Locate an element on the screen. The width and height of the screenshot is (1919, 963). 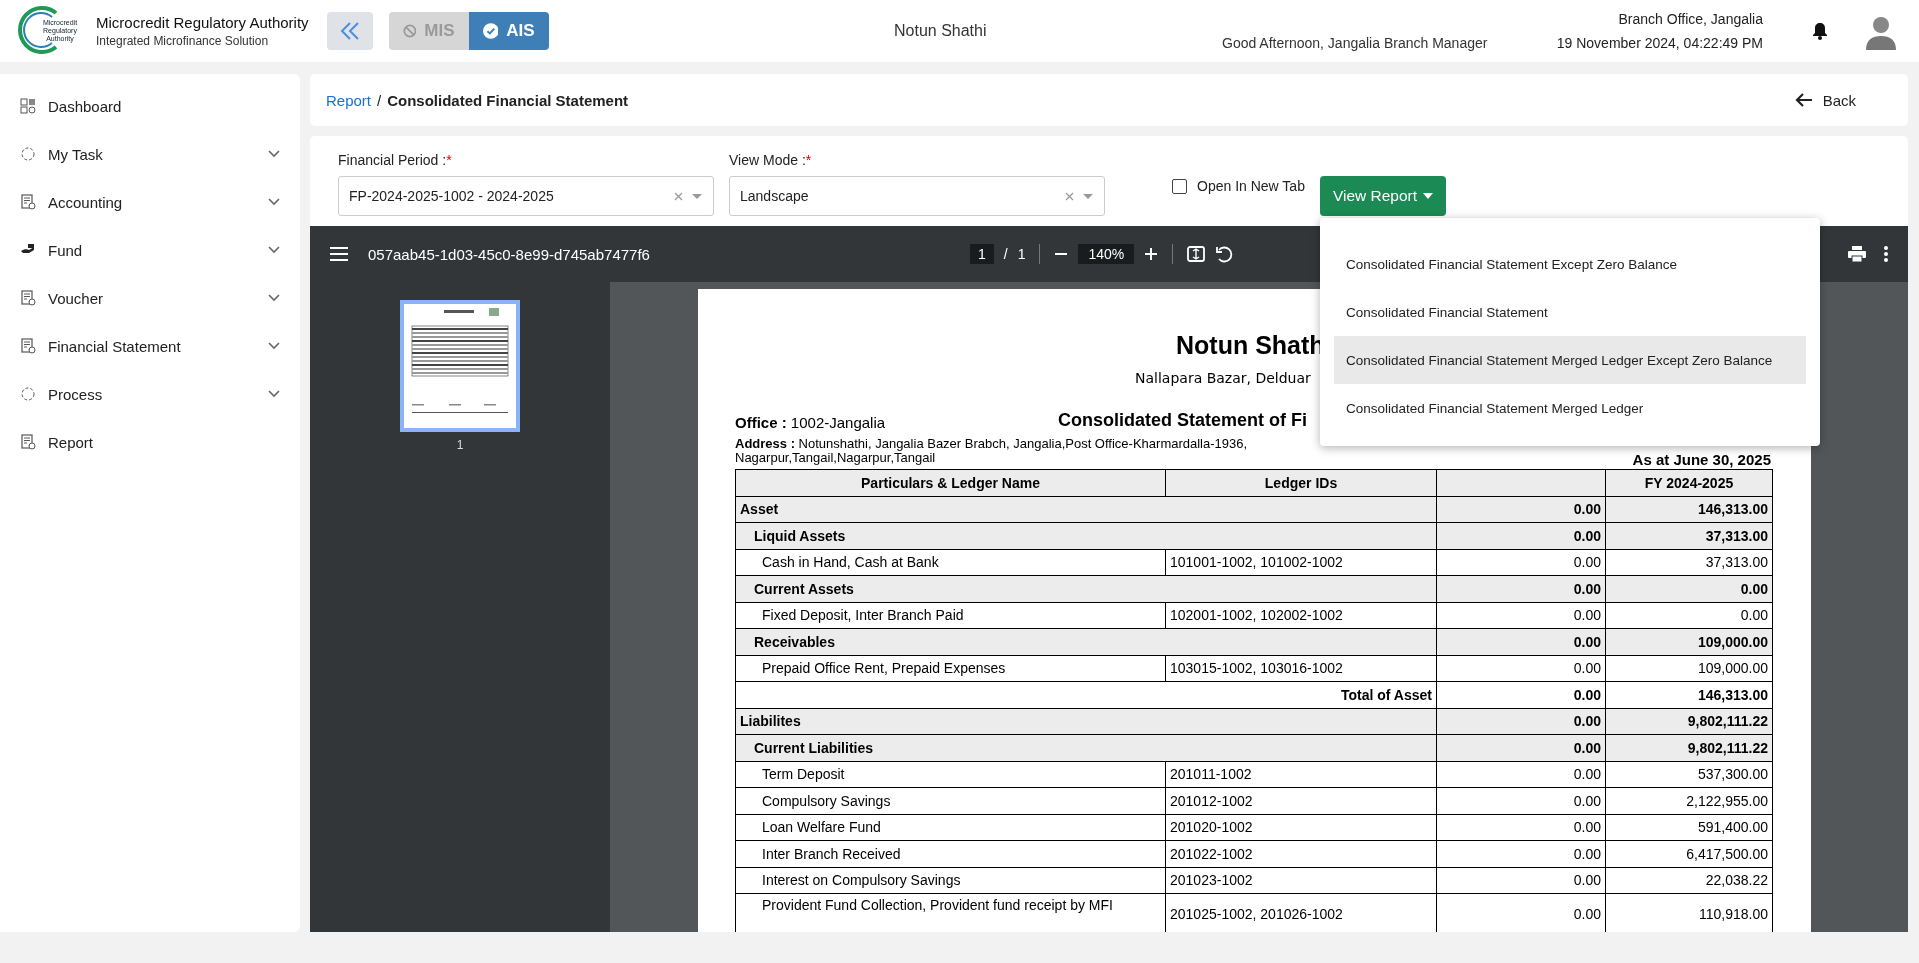
table-cell: 201022-1002 is located at coordinates (1301, 853).